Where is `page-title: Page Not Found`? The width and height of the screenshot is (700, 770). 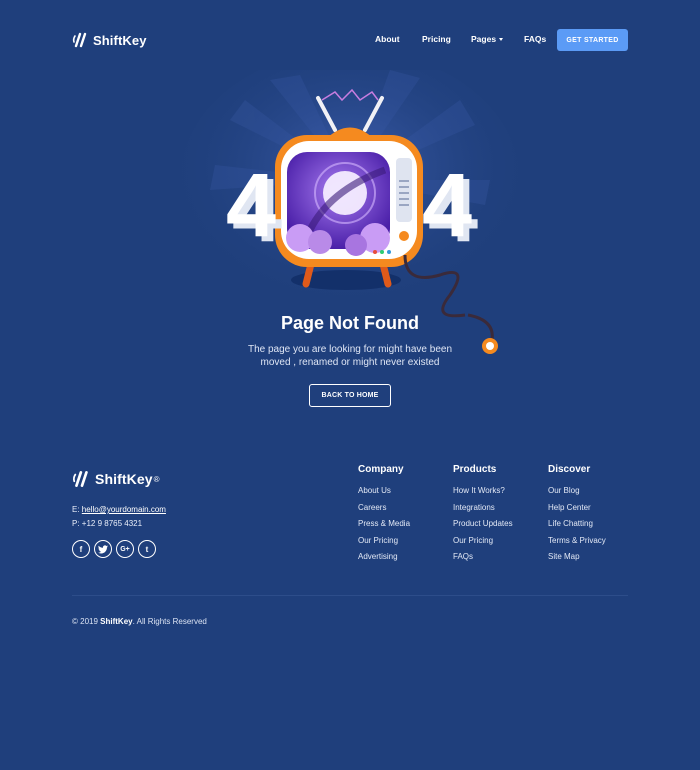 page-title: Page Not Found is located at coordinates (350, 323).